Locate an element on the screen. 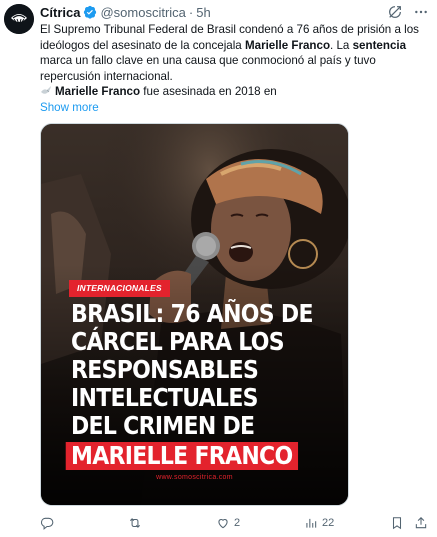 Image resolution: width=437 pixels, height=537 pixels. views-icon is located at coordinates (311, 523).